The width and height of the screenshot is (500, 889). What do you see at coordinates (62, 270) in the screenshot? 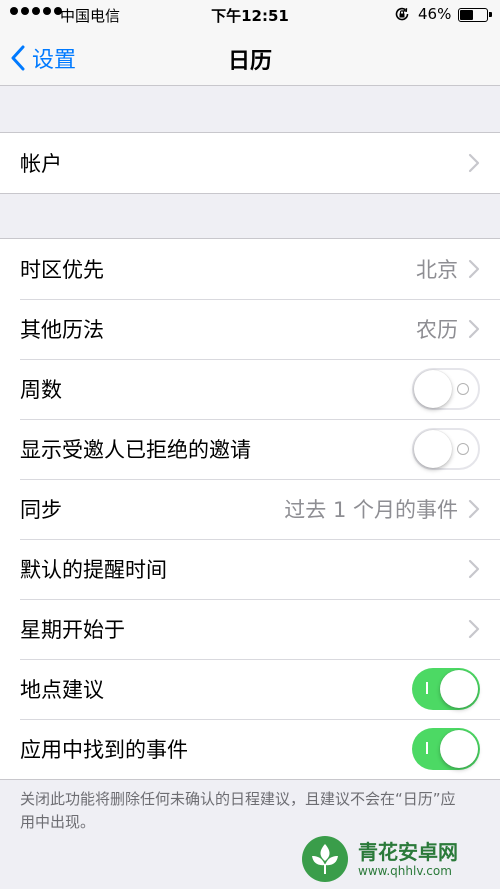
I see `settings-row-label: 时区优先` at bounding box center [62, 270].